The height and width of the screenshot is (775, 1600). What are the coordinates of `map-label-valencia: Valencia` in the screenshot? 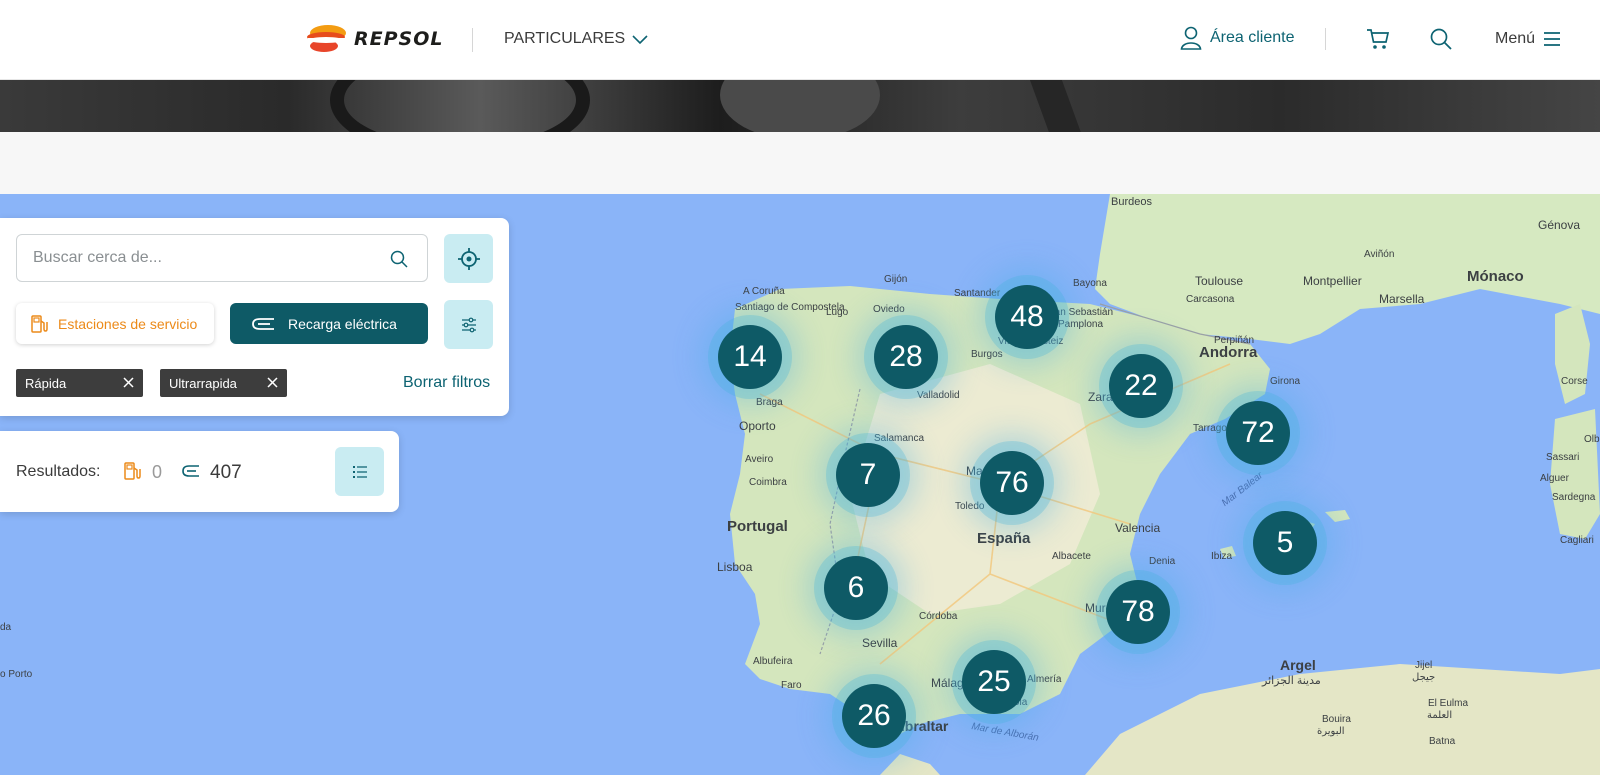 It's located at (1138, 528).